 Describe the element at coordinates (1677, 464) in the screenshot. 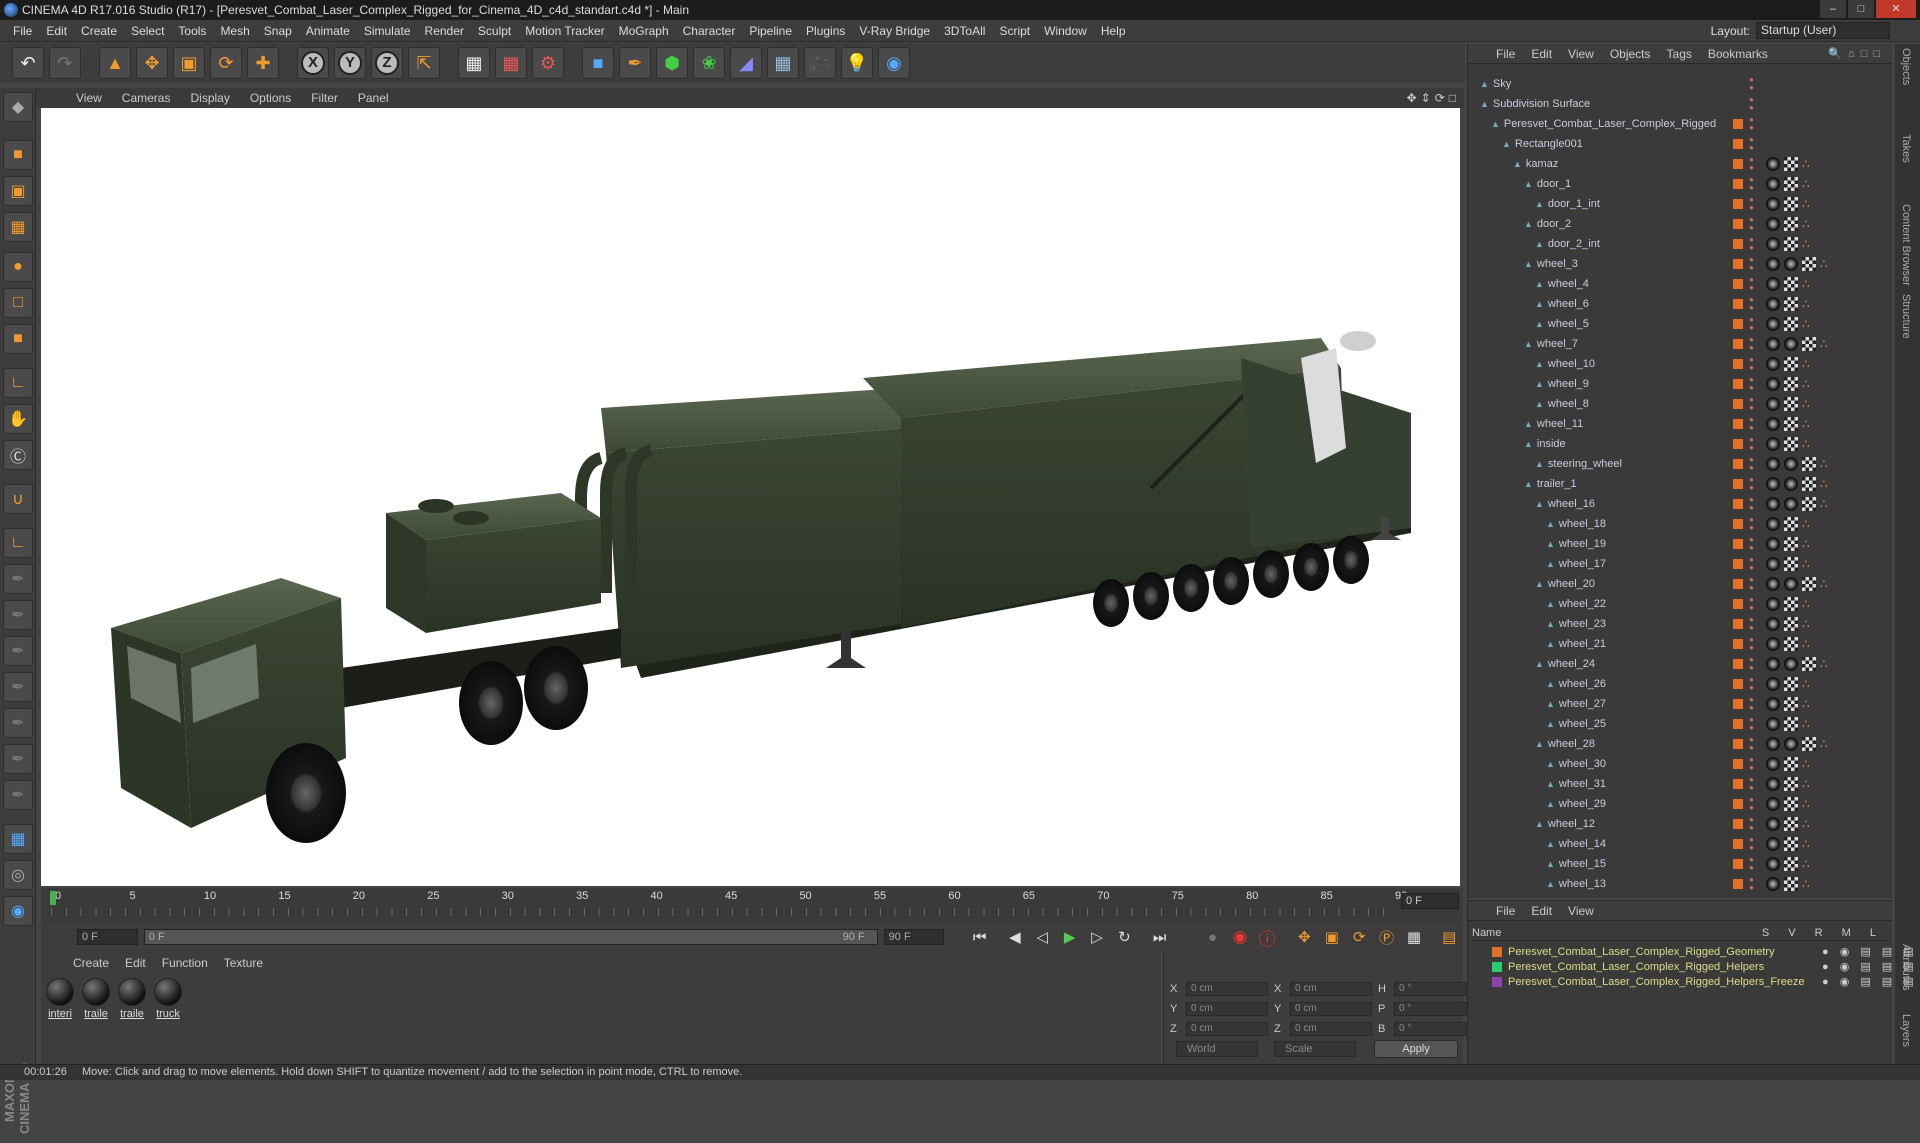

I see `object-row: steering_wheel ●● ∴` at that location.